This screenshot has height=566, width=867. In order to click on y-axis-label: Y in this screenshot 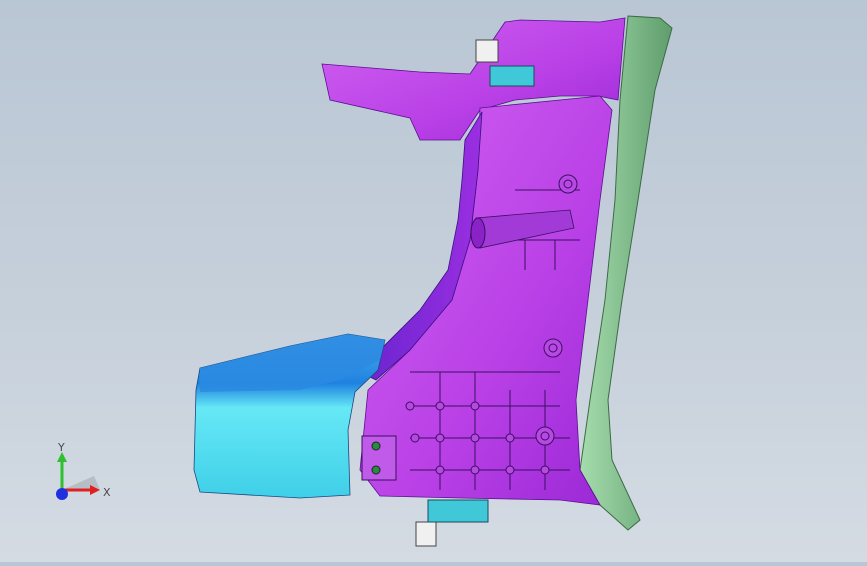, I will do `click(61, 447)`.